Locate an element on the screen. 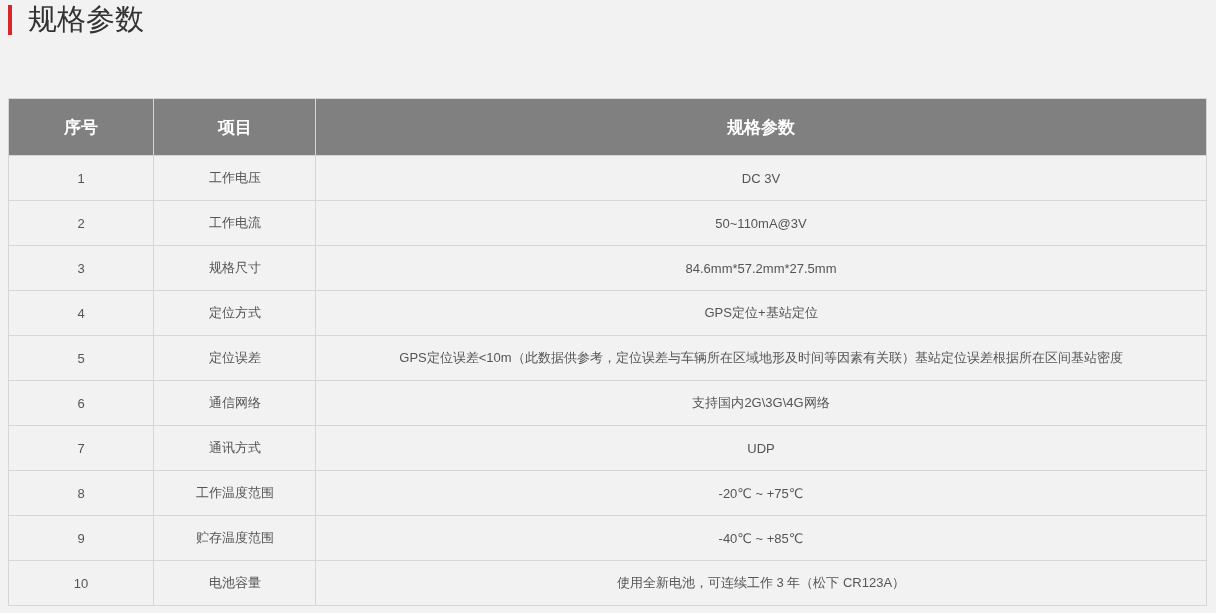 The image size is (1216, 613). column-header: 序号 is located at coordinates (81, 127).